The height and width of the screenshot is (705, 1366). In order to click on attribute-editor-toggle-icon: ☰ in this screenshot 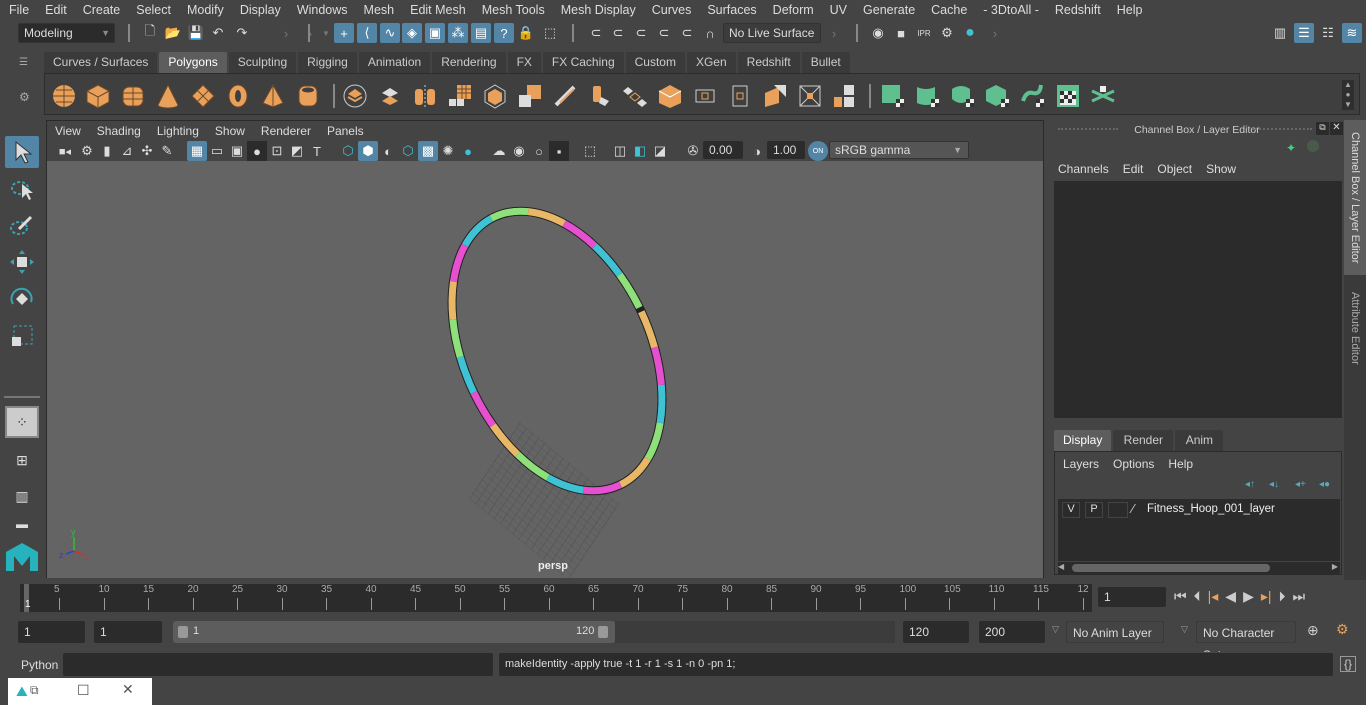, I will do `click(1304, 33)`.